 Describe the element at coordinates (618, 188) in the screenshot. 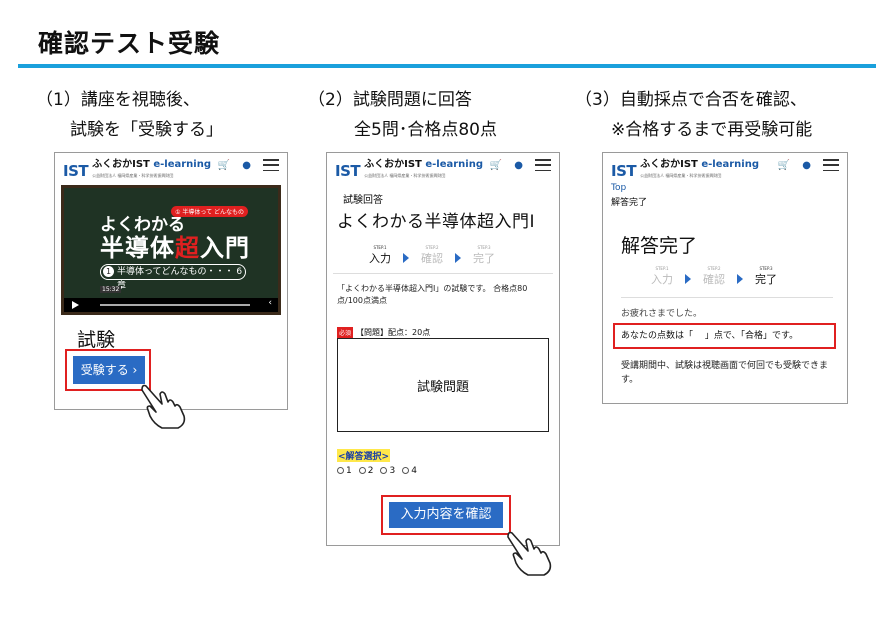

I see `breadcrumb-top-link: Top` at that location.